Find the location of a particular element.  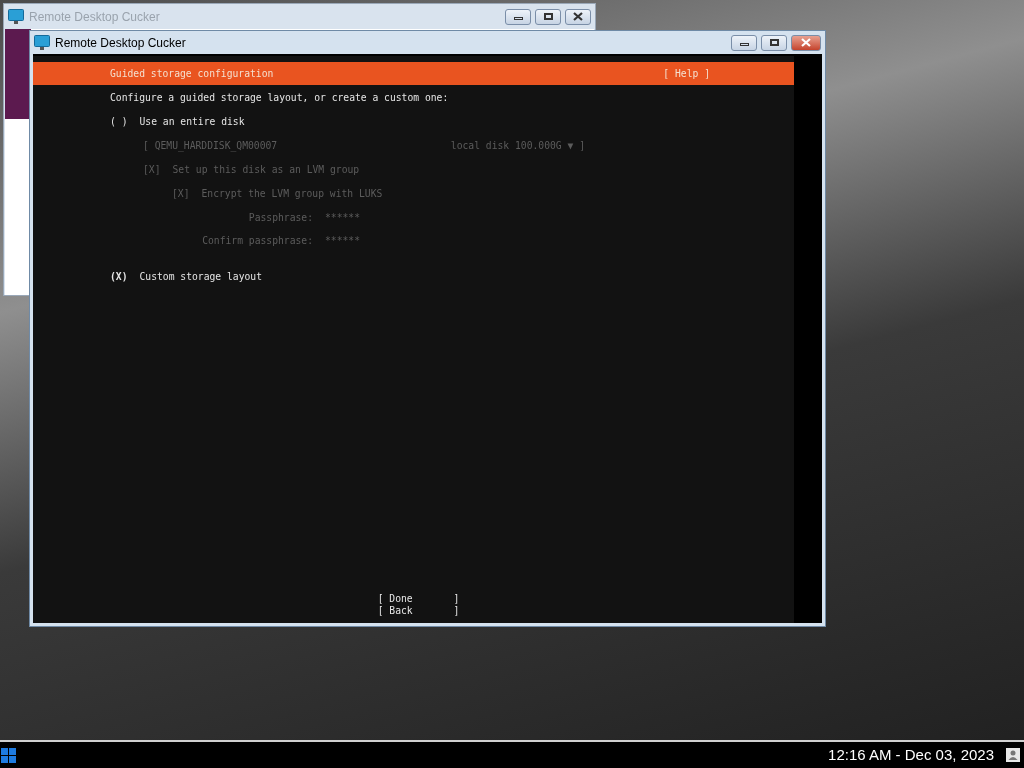

header-title: Guided storage configuration is located at coordinates (192, 73).